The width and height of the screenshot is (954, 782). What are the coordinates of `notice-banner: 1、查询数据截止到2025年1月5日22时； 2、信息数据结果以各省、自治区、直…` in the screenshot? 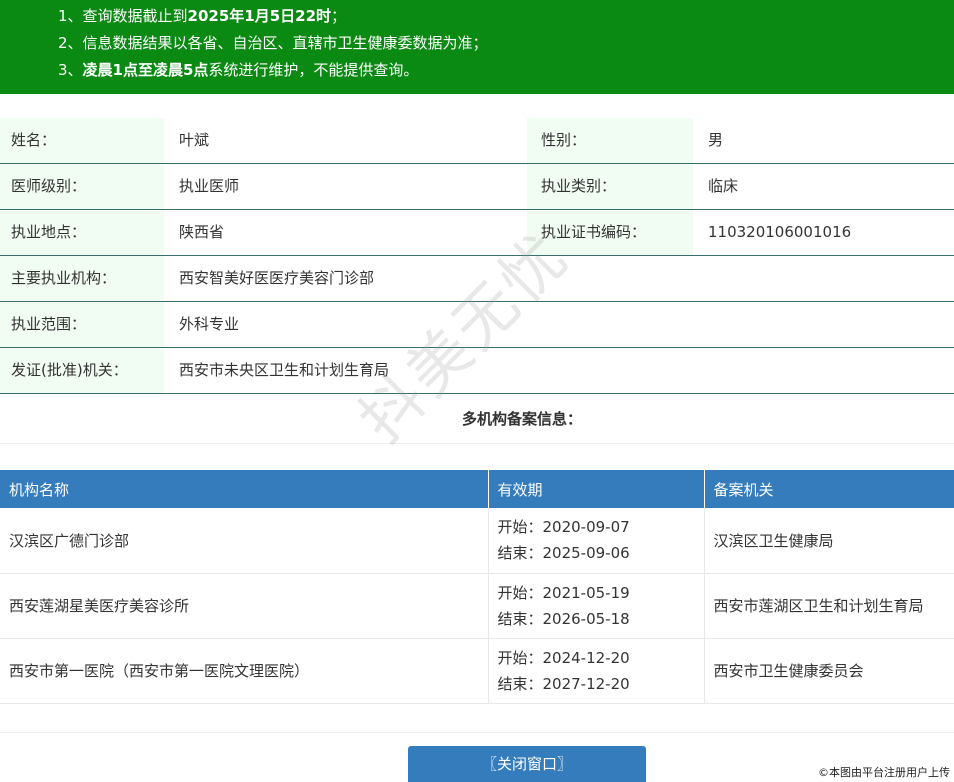 It's located at (477, 47).